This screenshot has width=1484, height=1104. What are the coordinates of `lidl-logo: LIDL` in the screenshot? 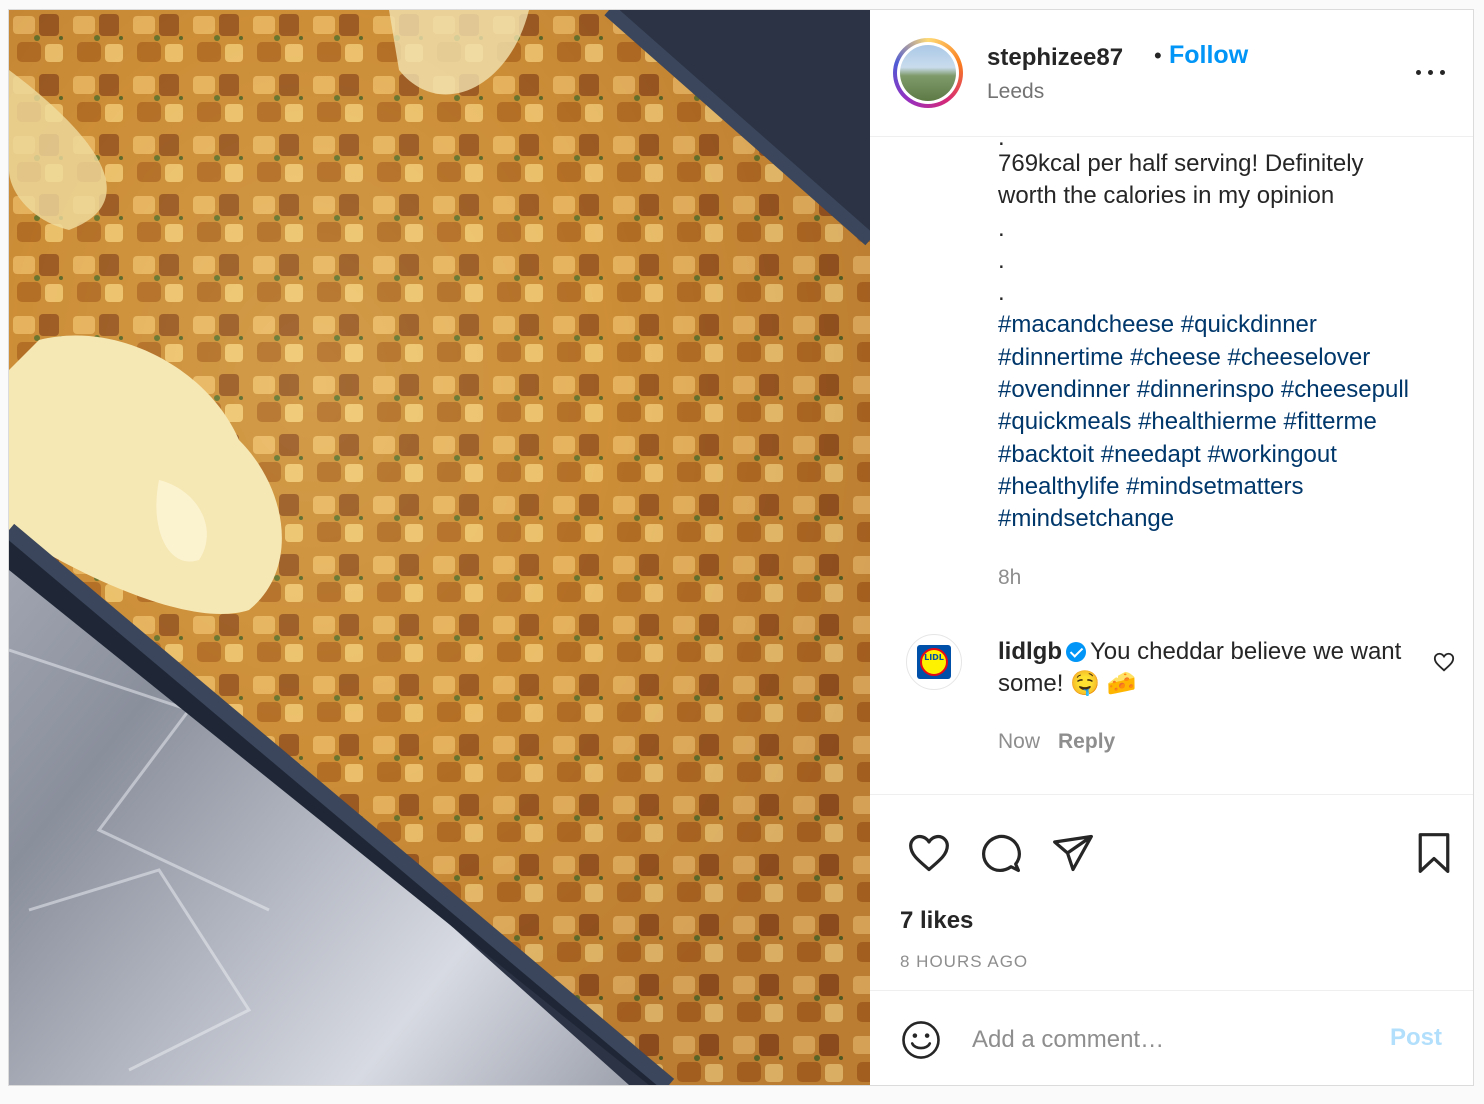 It's located at (934, 662).